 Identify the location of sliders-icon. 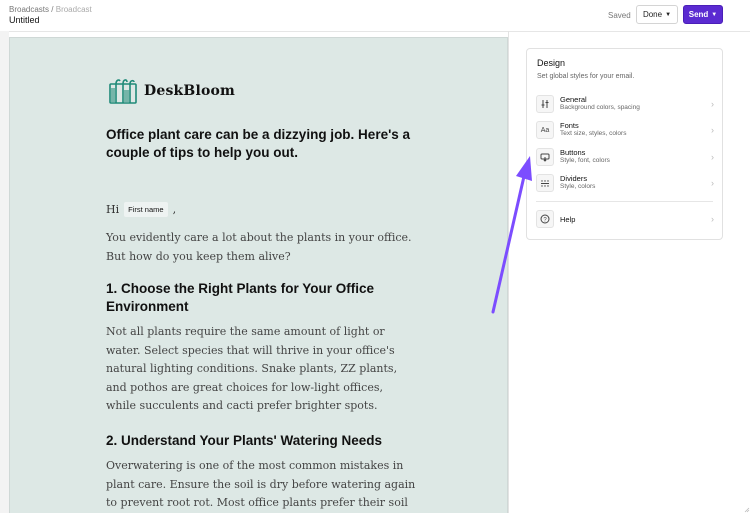
(545, 104).